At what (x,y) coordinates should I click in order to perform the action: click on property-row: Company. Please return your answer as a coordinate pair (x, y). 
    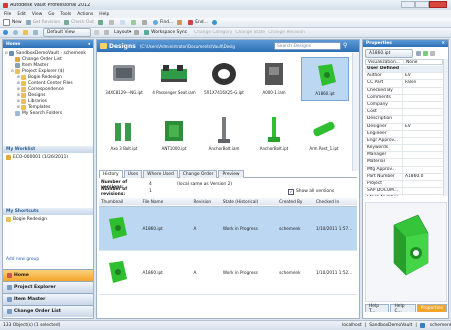
    Looking at the image, I should click on (404, 105).